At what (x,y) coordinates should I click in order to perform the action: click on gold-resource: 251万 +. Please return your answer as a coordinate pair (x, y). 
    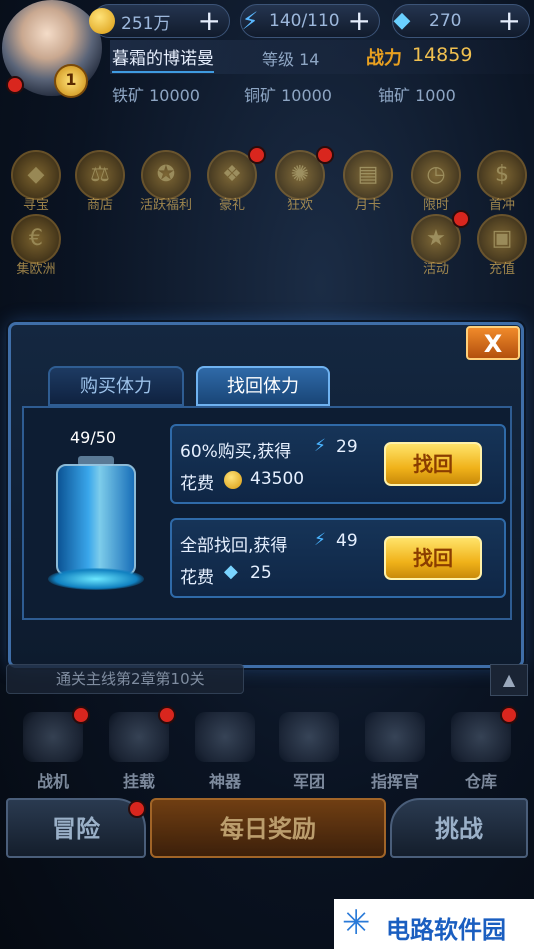
    Looking at the image, I should click on (159, 21).